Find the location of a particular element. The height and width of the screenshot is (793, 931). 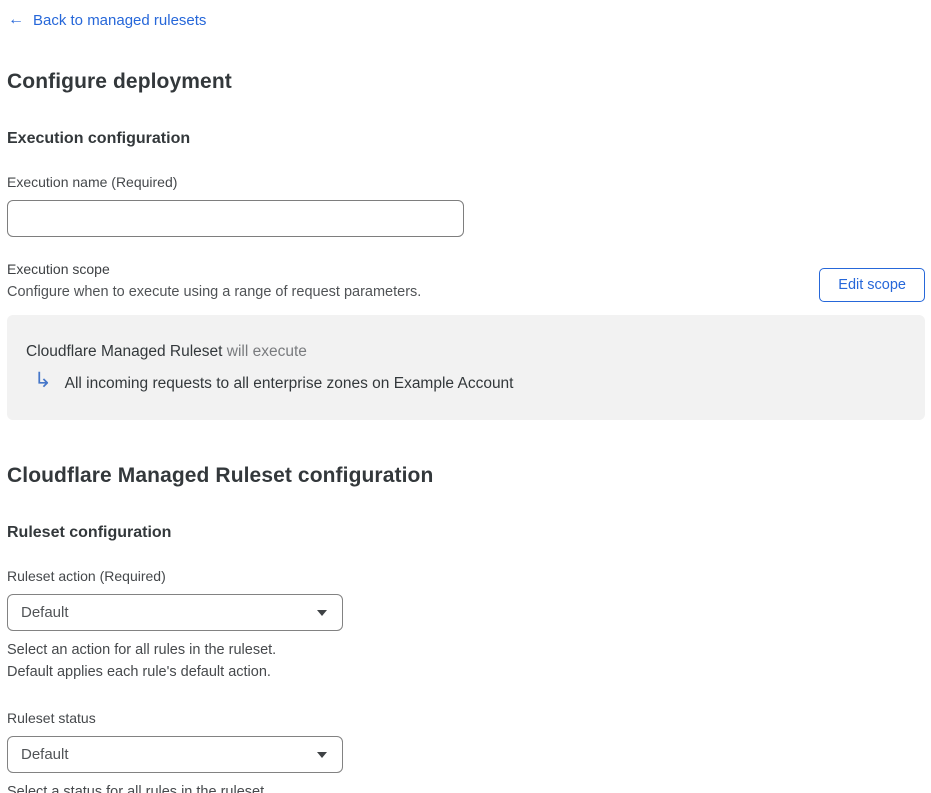

execution-configuration-heading: Execution configuration is located at coordinates (99, 138).